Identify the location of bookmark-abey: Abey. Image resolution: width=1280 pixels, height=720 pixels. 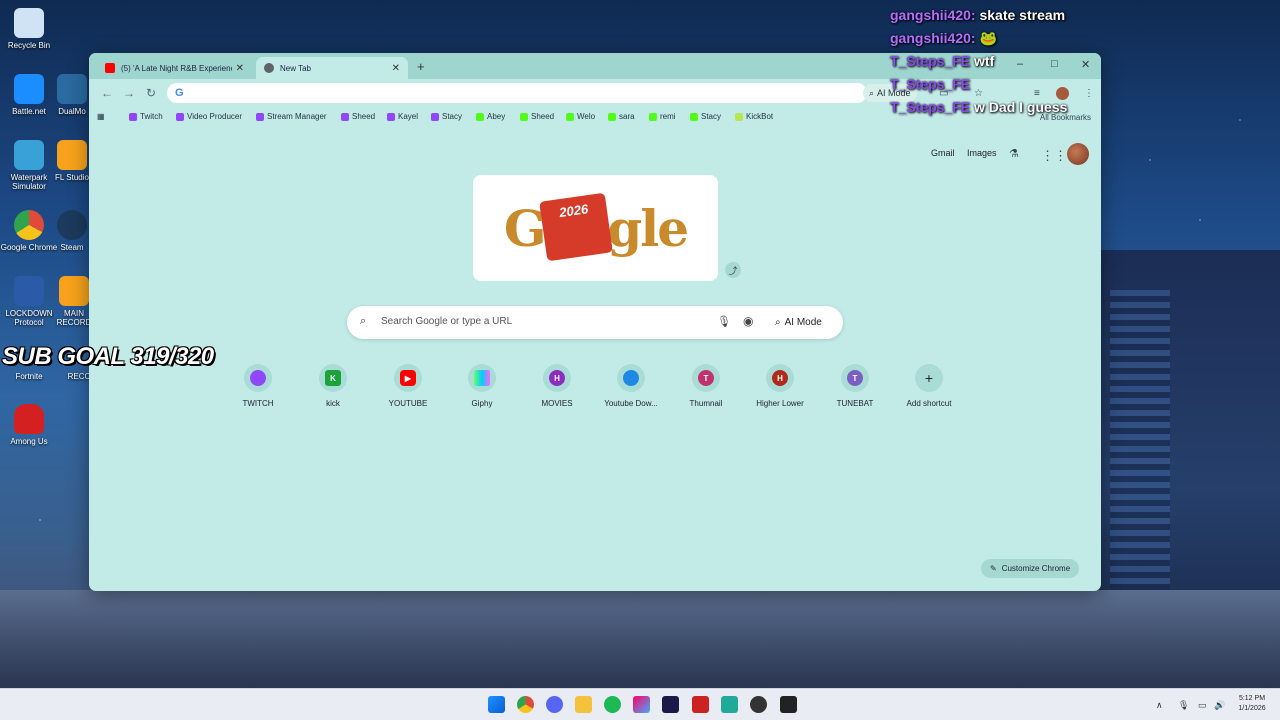
(490, 116).